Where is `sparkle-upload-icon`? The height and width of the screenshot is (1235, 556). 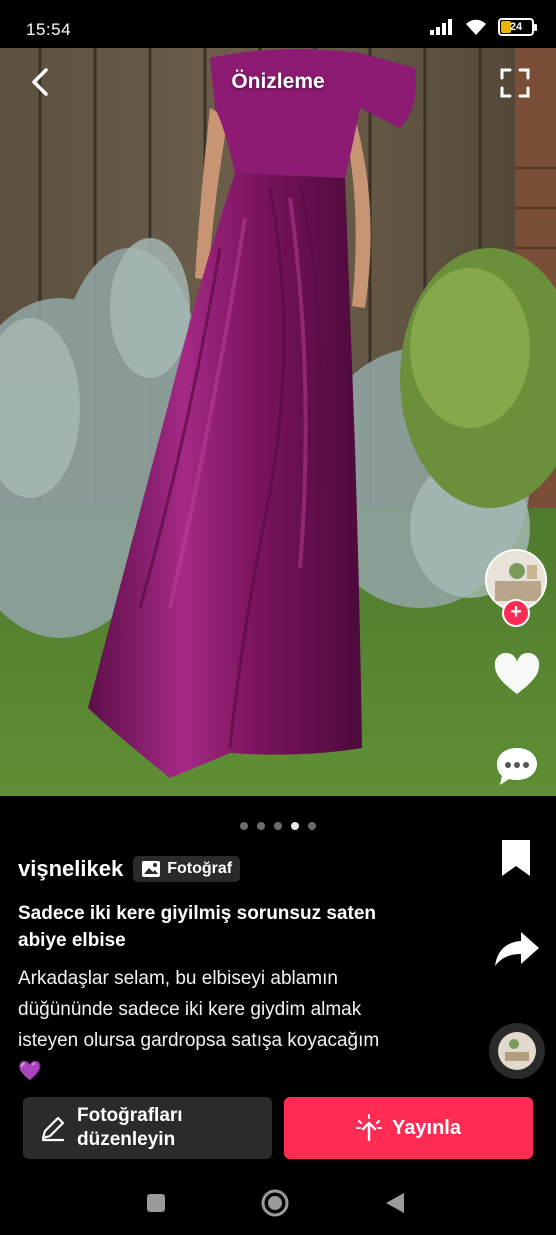 sparkle-upload-icon is located at coordinates (369, 1128).